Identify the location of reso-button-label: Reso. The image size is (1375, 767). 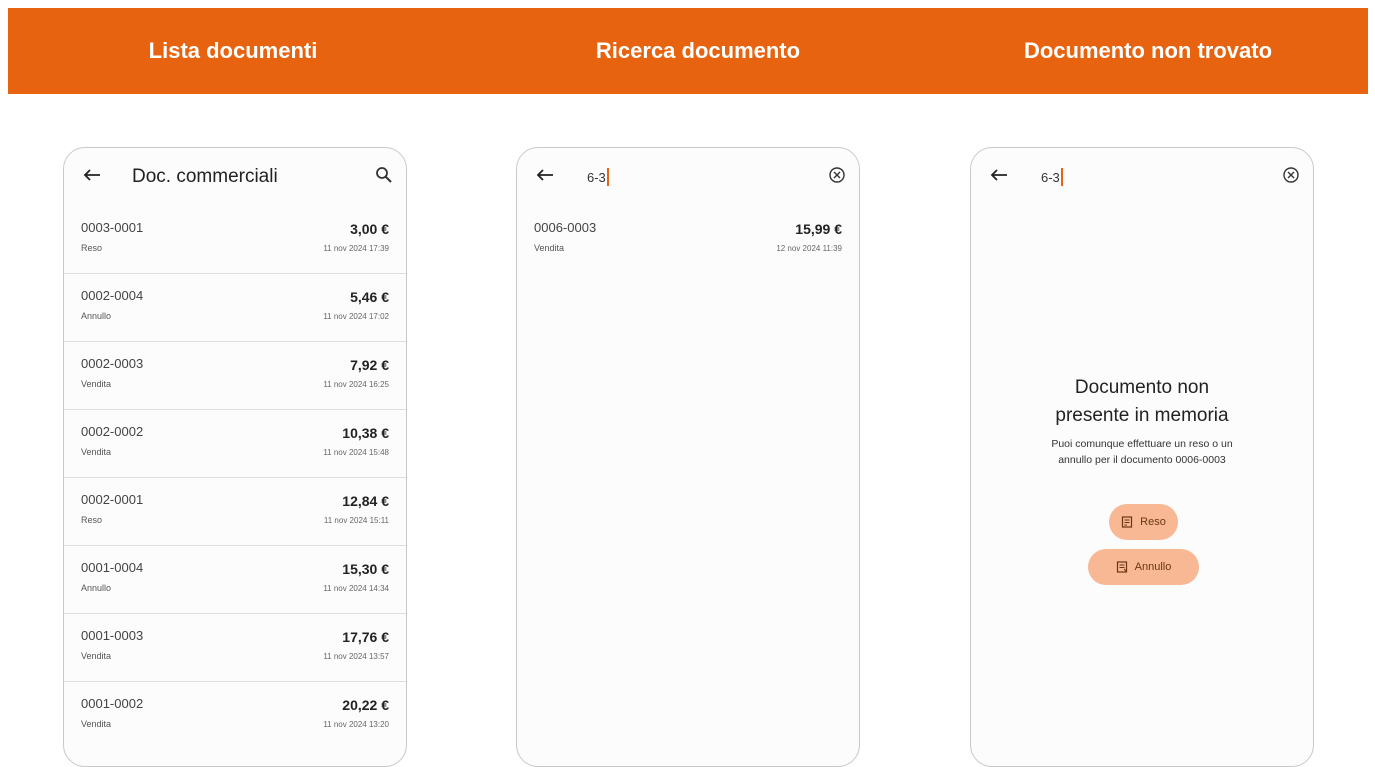
(1153, 522).